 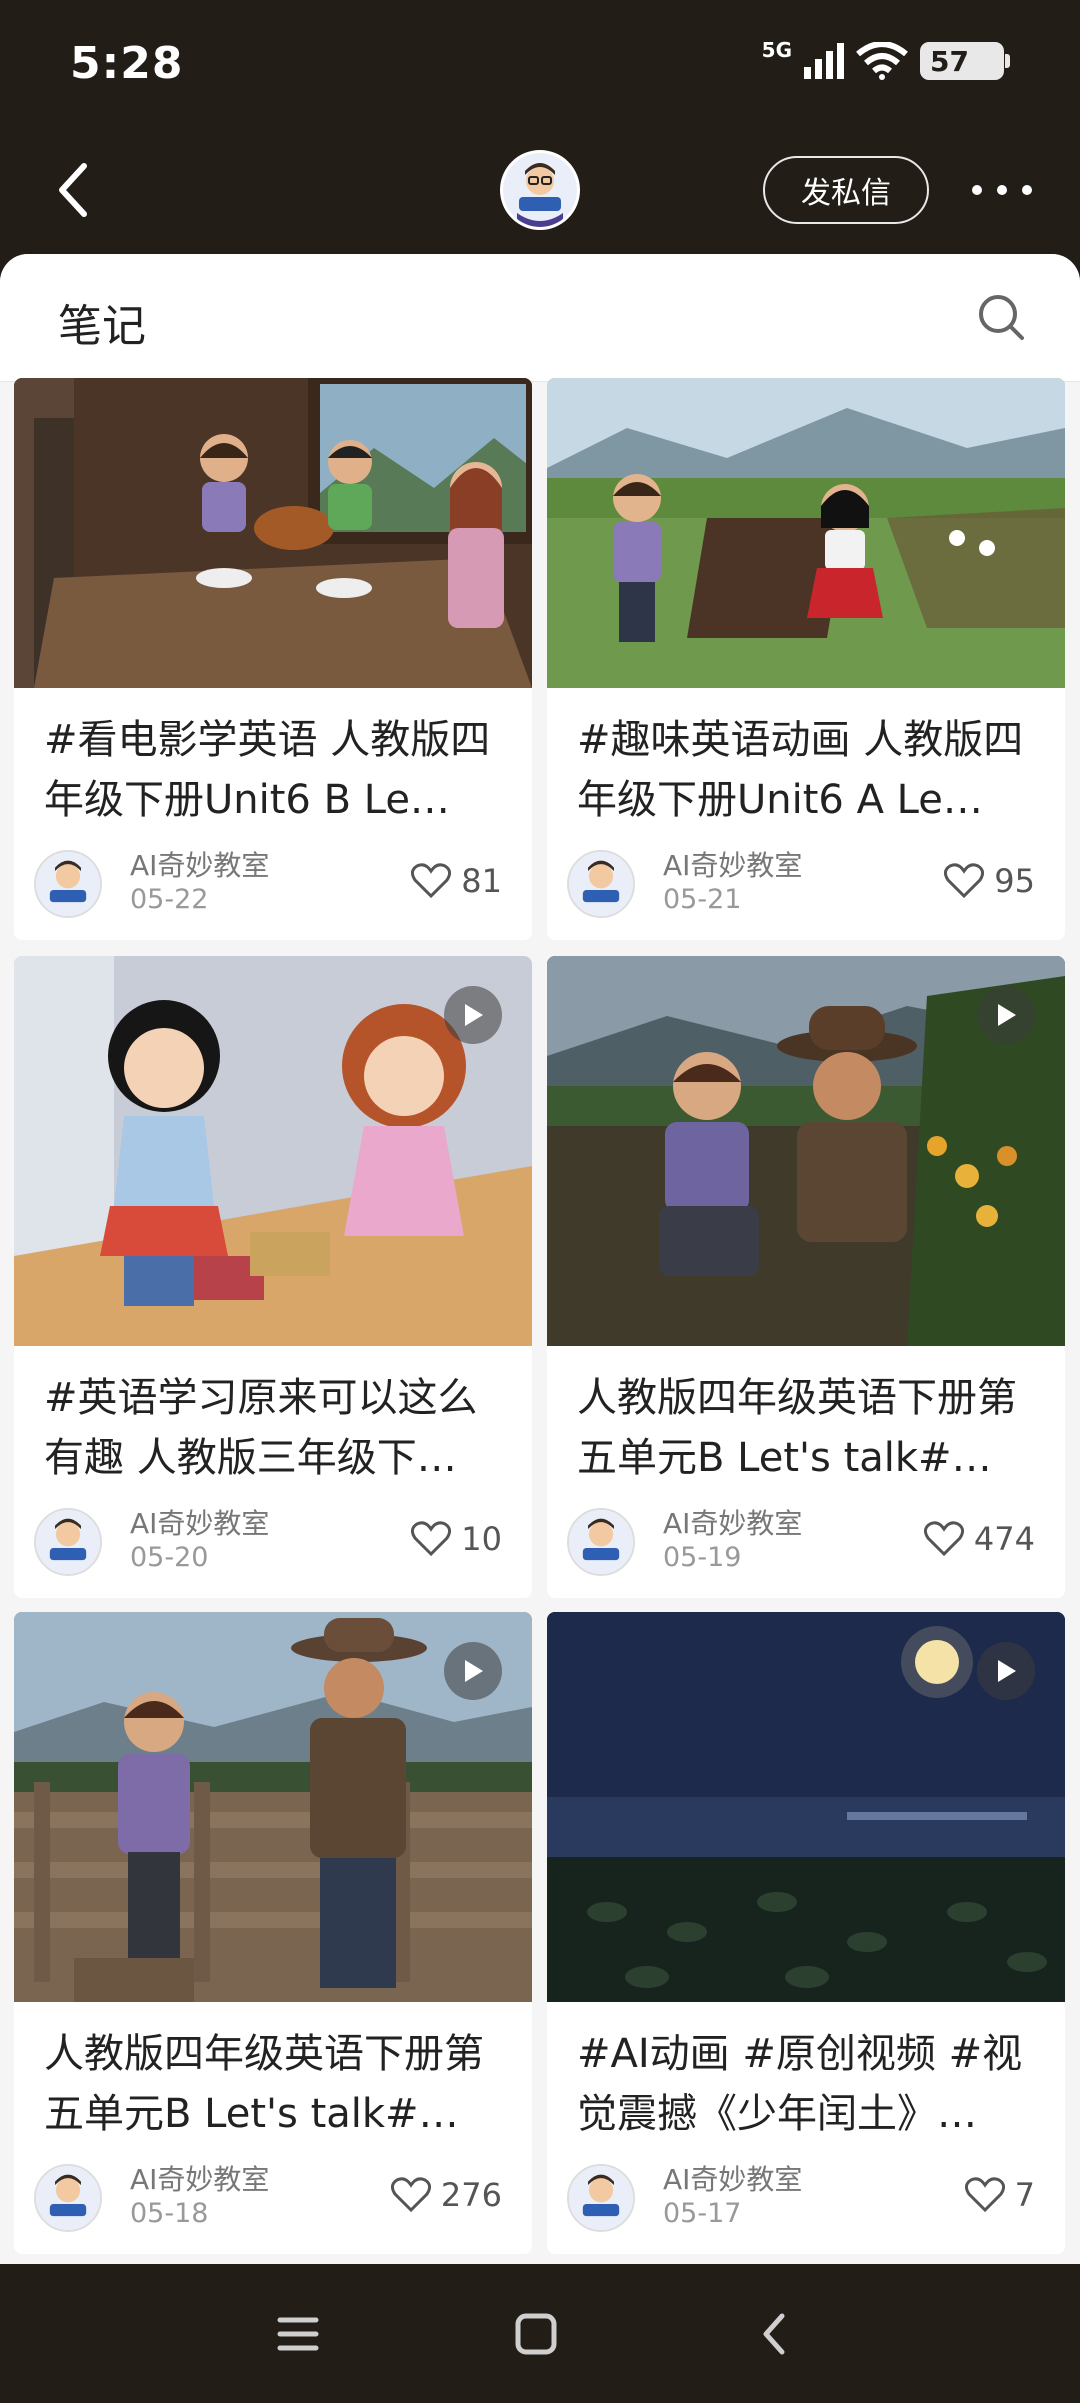 What do you see at coordinates (702, 2213) in the screenshot?
I see `note-date: 05-17` at bounding box center [702, 2213].